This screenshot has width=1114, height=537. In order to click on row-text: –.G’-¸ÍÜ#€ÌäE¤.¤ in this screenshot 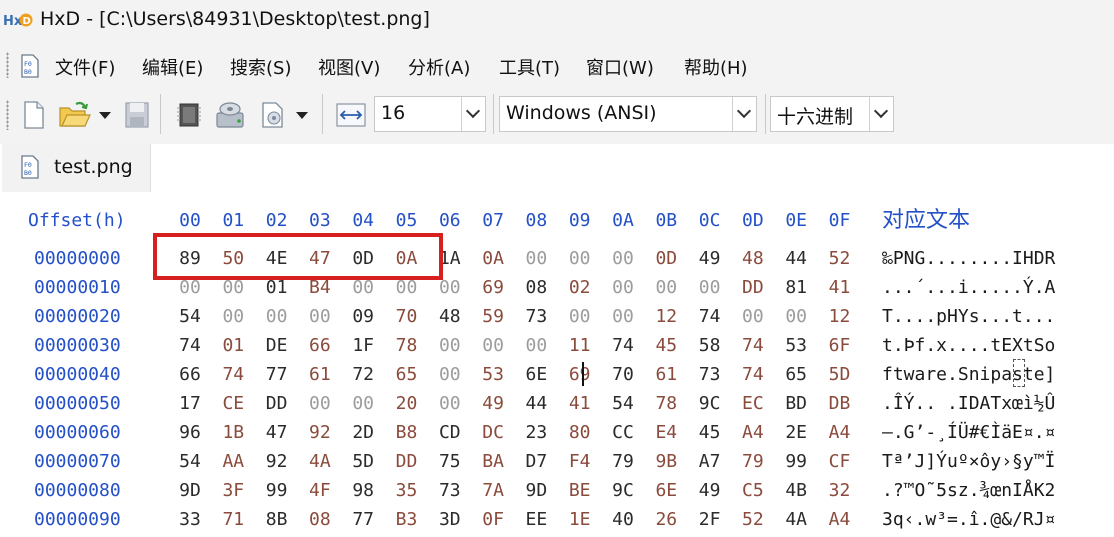, I will do `click(968, 432)`.